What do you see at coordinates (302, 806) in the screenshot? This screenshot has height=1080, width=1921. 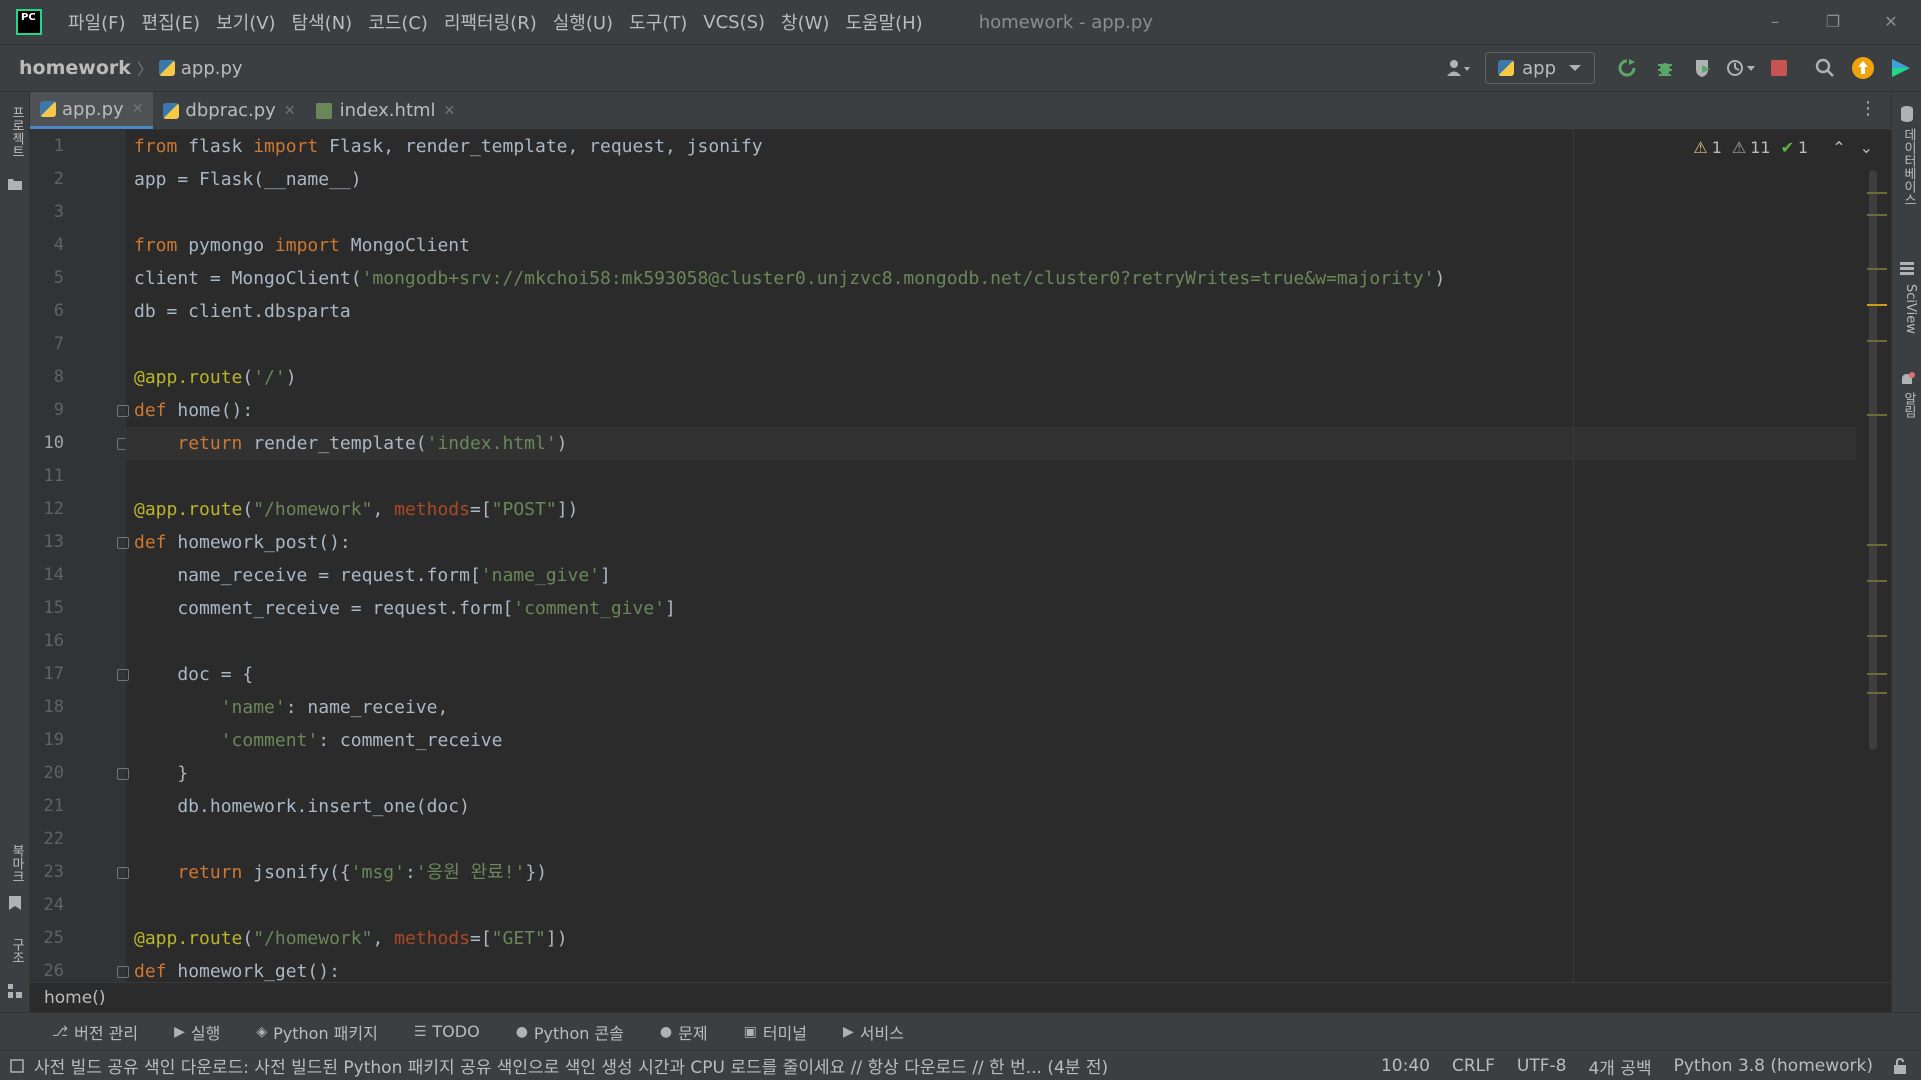 I see `code-line: db.homework.insert_one(doc)` at bounding box center [302, 806].